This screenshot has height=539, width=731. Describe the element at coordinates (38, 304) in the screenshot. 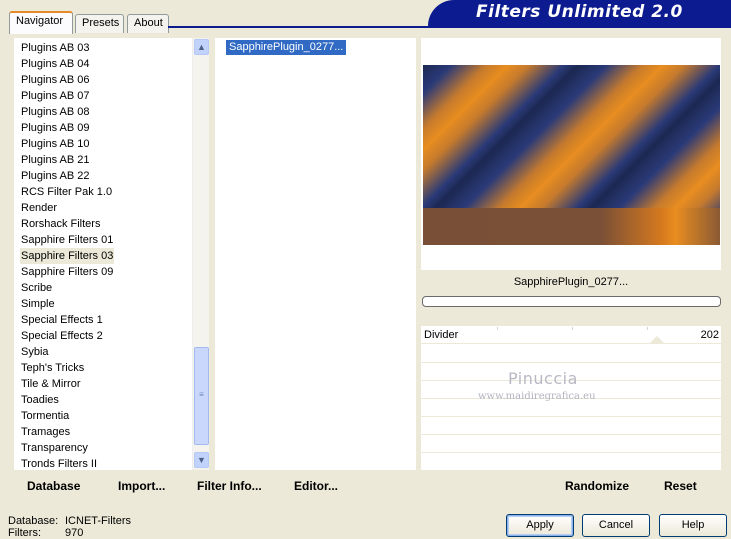

I see `category-item: Simple` at that location.